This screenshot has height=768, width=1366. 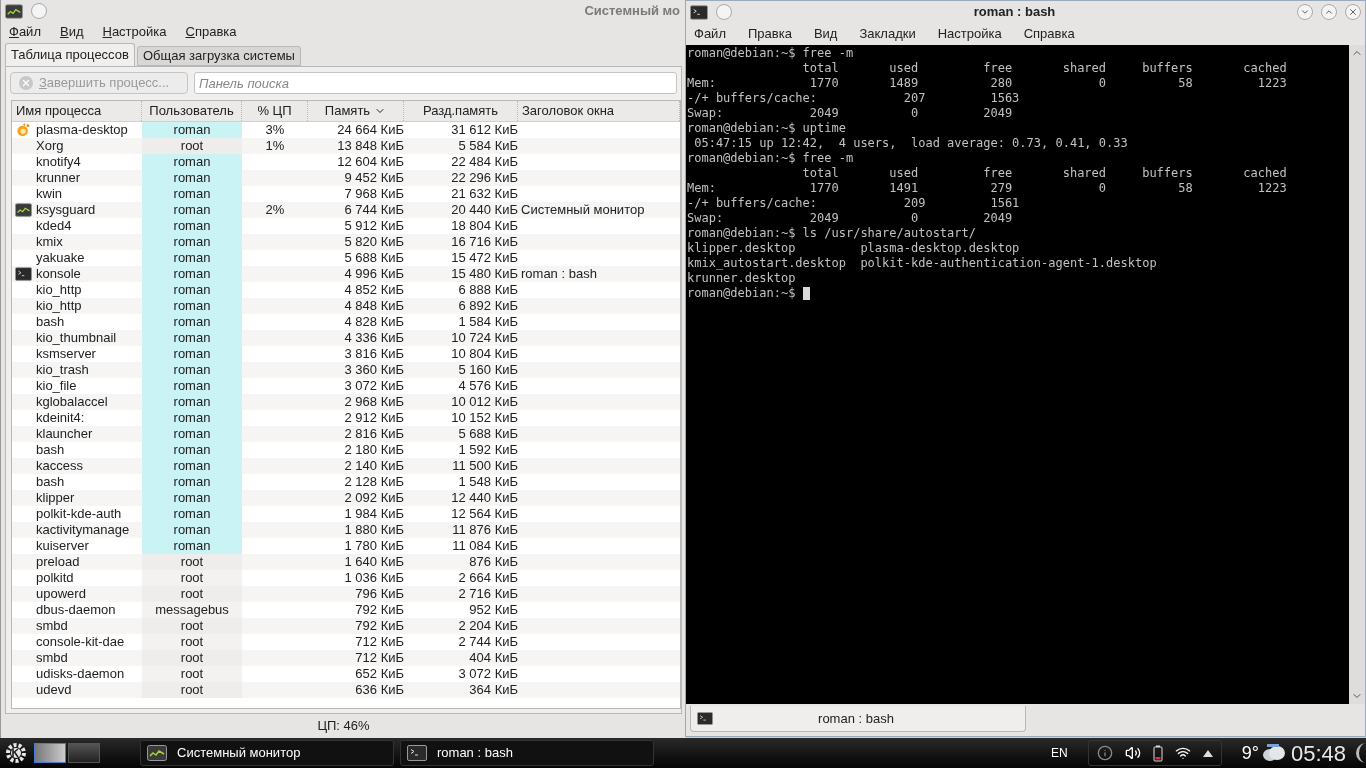 What do you see at coordinates (1273, 753) in the screenshot?
I see `cloud-icon` at bounding box center [1273, 753].